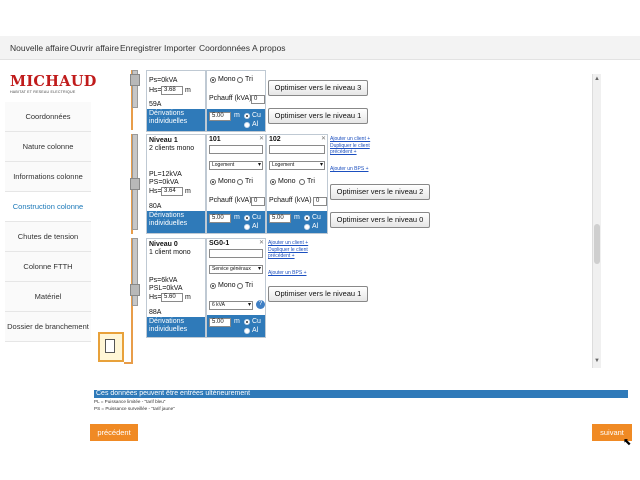 The width and height of the screenshot is (640, 480). Describe the element at coordinates (94, 48) in the screenshot. I see `menu-ouvrir-affaire: Ouvrir affaire` at that location.